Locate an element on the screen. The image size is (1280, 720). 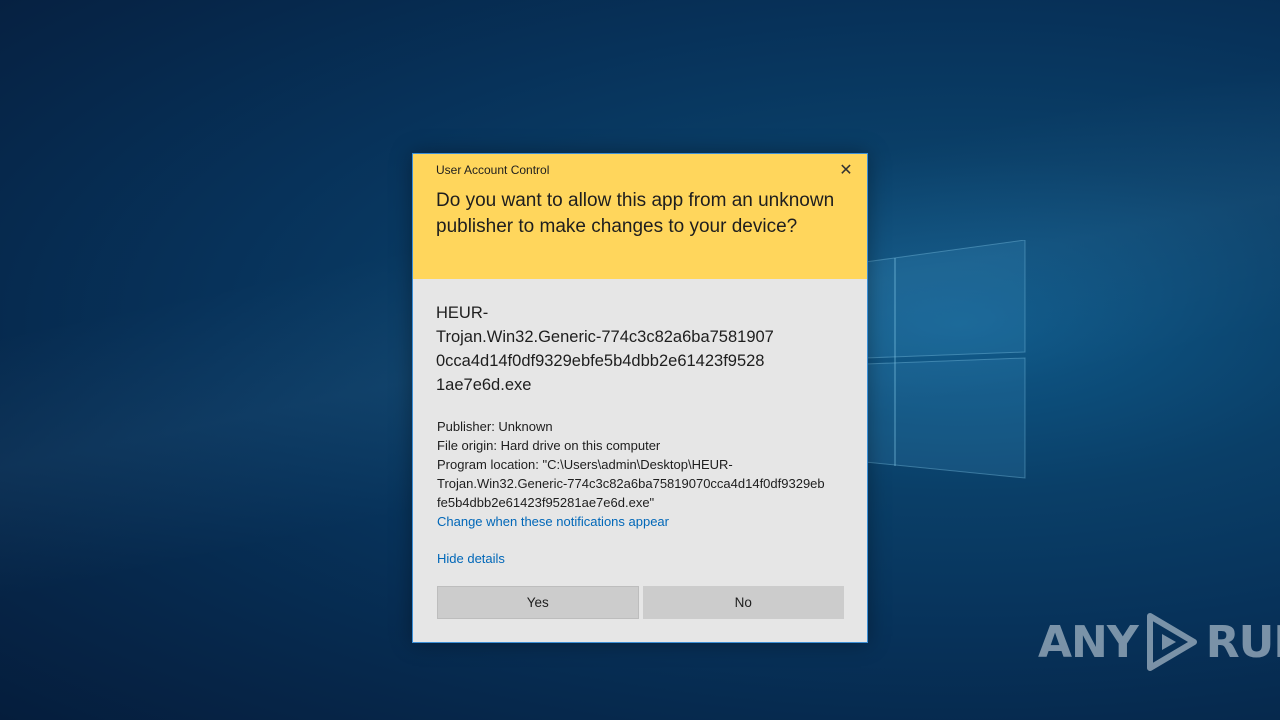
program-location-line: fe5b4dbb2e61423f95281ae7e6d.exe" is located at coordinates (546, 502).